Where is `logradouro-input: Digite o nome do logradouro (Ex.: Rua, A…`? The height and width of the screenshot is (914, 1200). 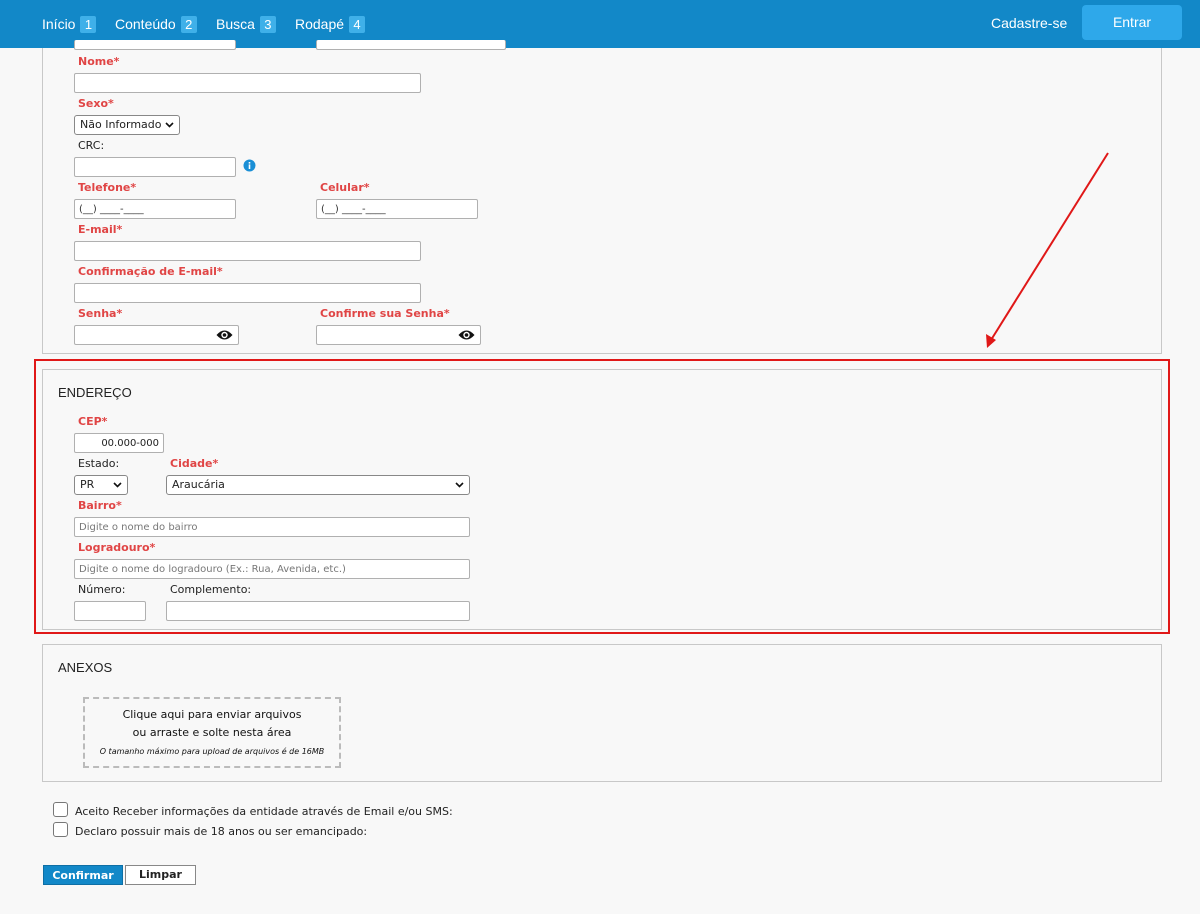 logradouro-input: Digite o nome do logradouro (Ex.: Rua, A… is located at coordinates (272, 569).